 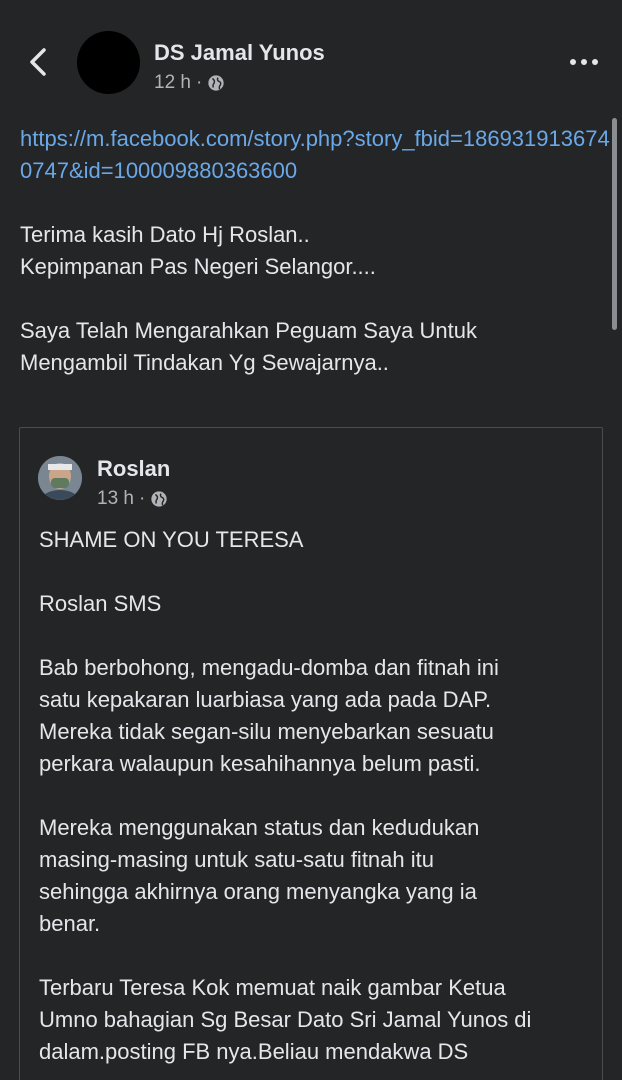 I want to click on post-header: DS Jamal Yunos 12 h ·, so click(x=311, y=55).